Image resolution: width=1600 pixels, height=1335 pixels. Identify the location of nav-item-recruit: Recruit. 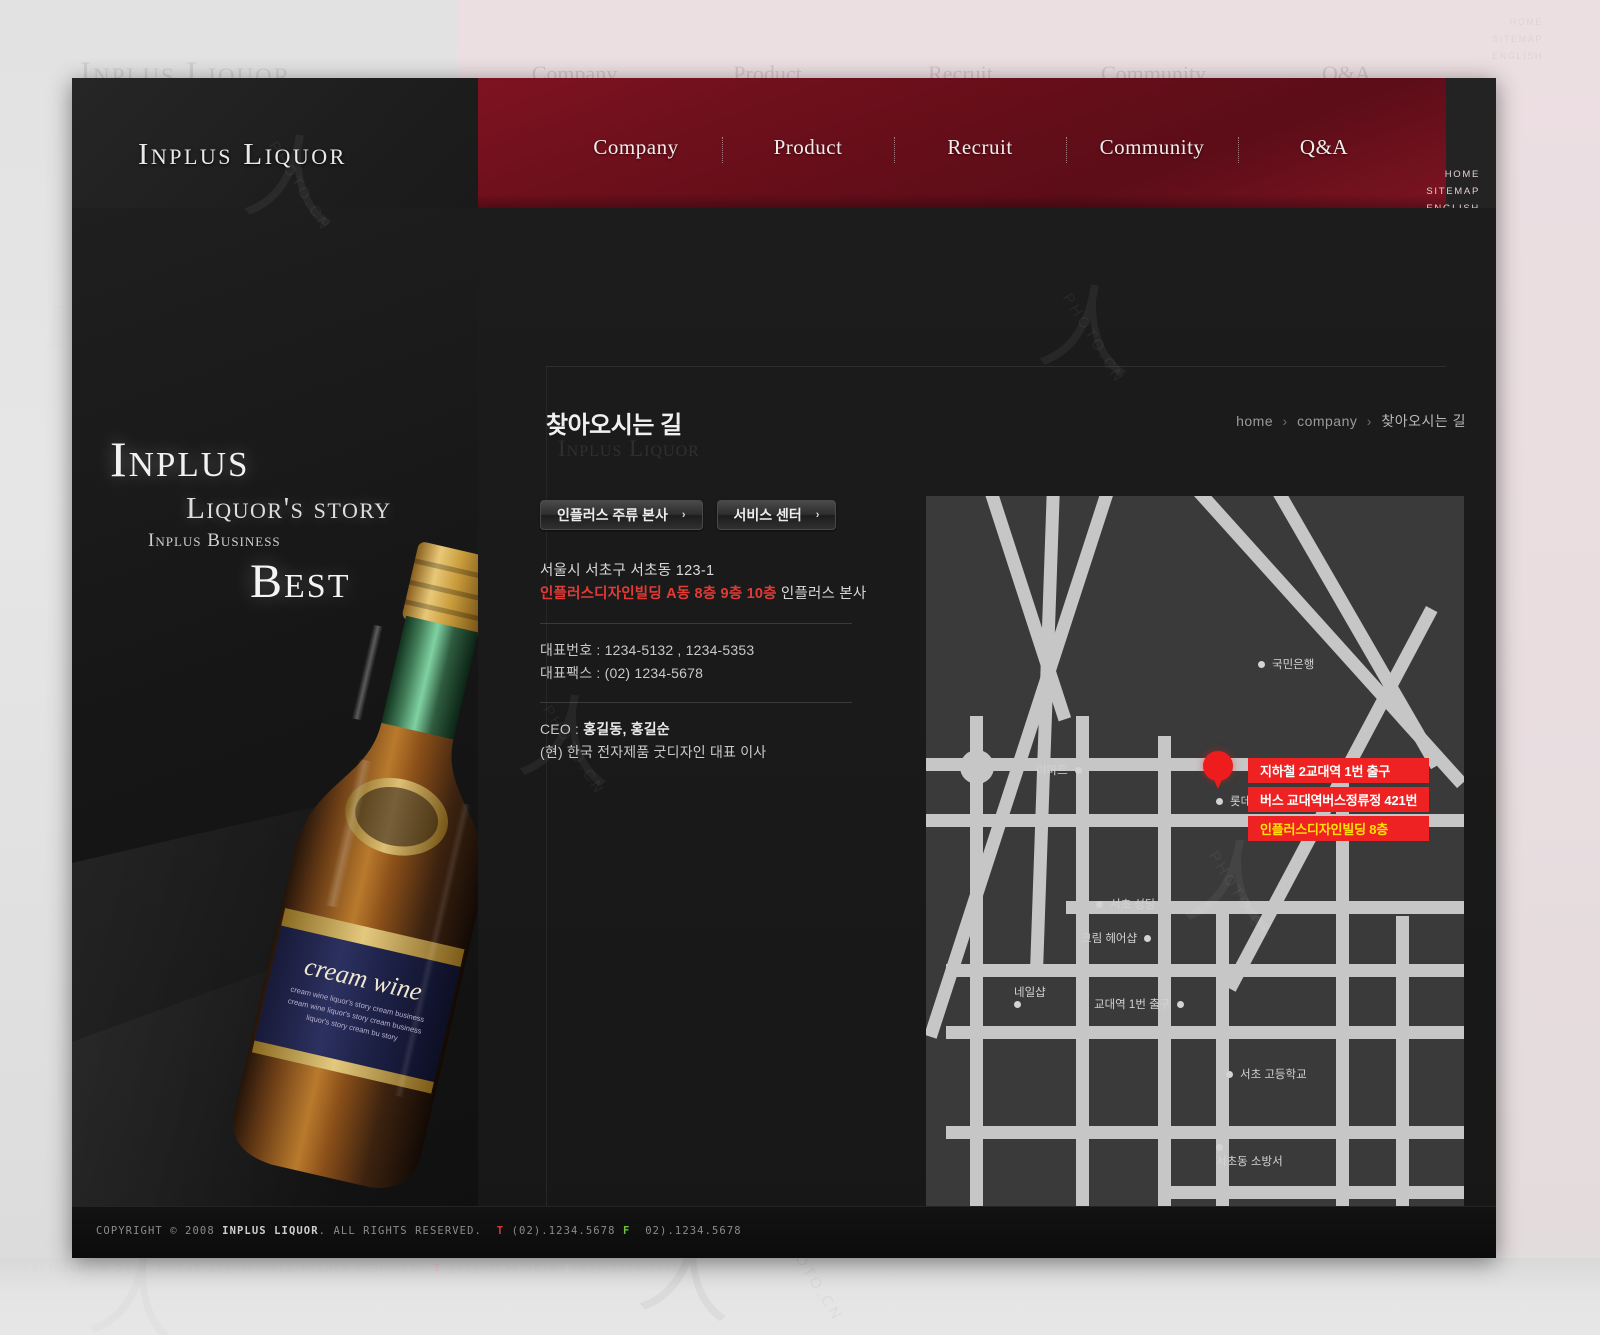
(980, 149).